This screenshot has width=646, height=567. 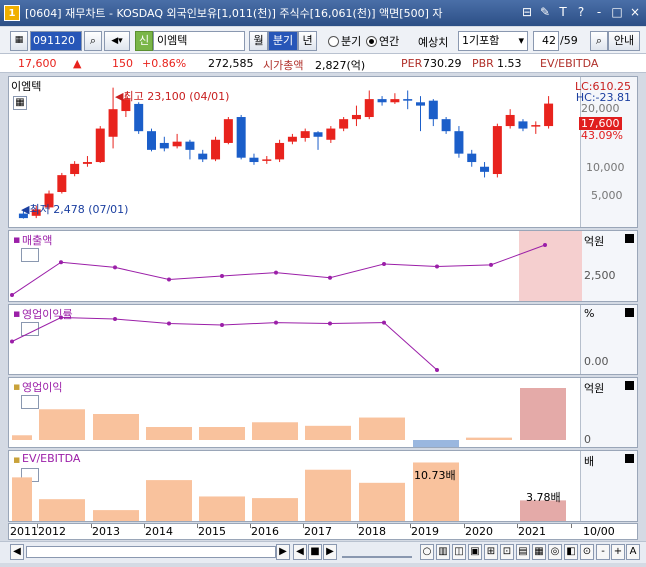 I want to click on market-cap-value: 2,827(억), so click(x=340, y=65).